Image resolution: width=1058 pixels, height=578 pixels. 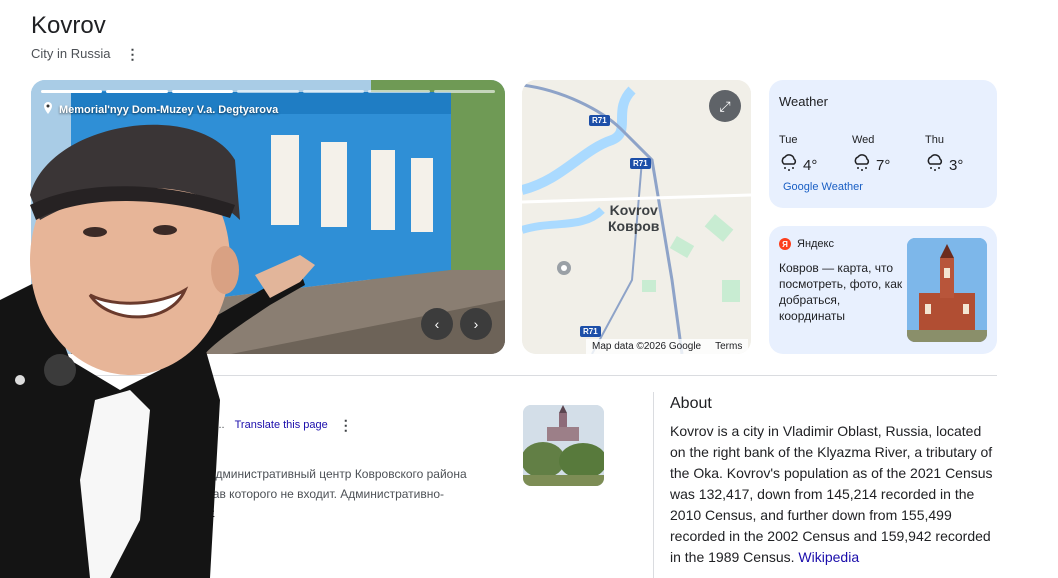 What do you see at coordinates (956, 155) in the screenshot?
I see `weather-day: Thu 3°` at bounding box center [956, 155].